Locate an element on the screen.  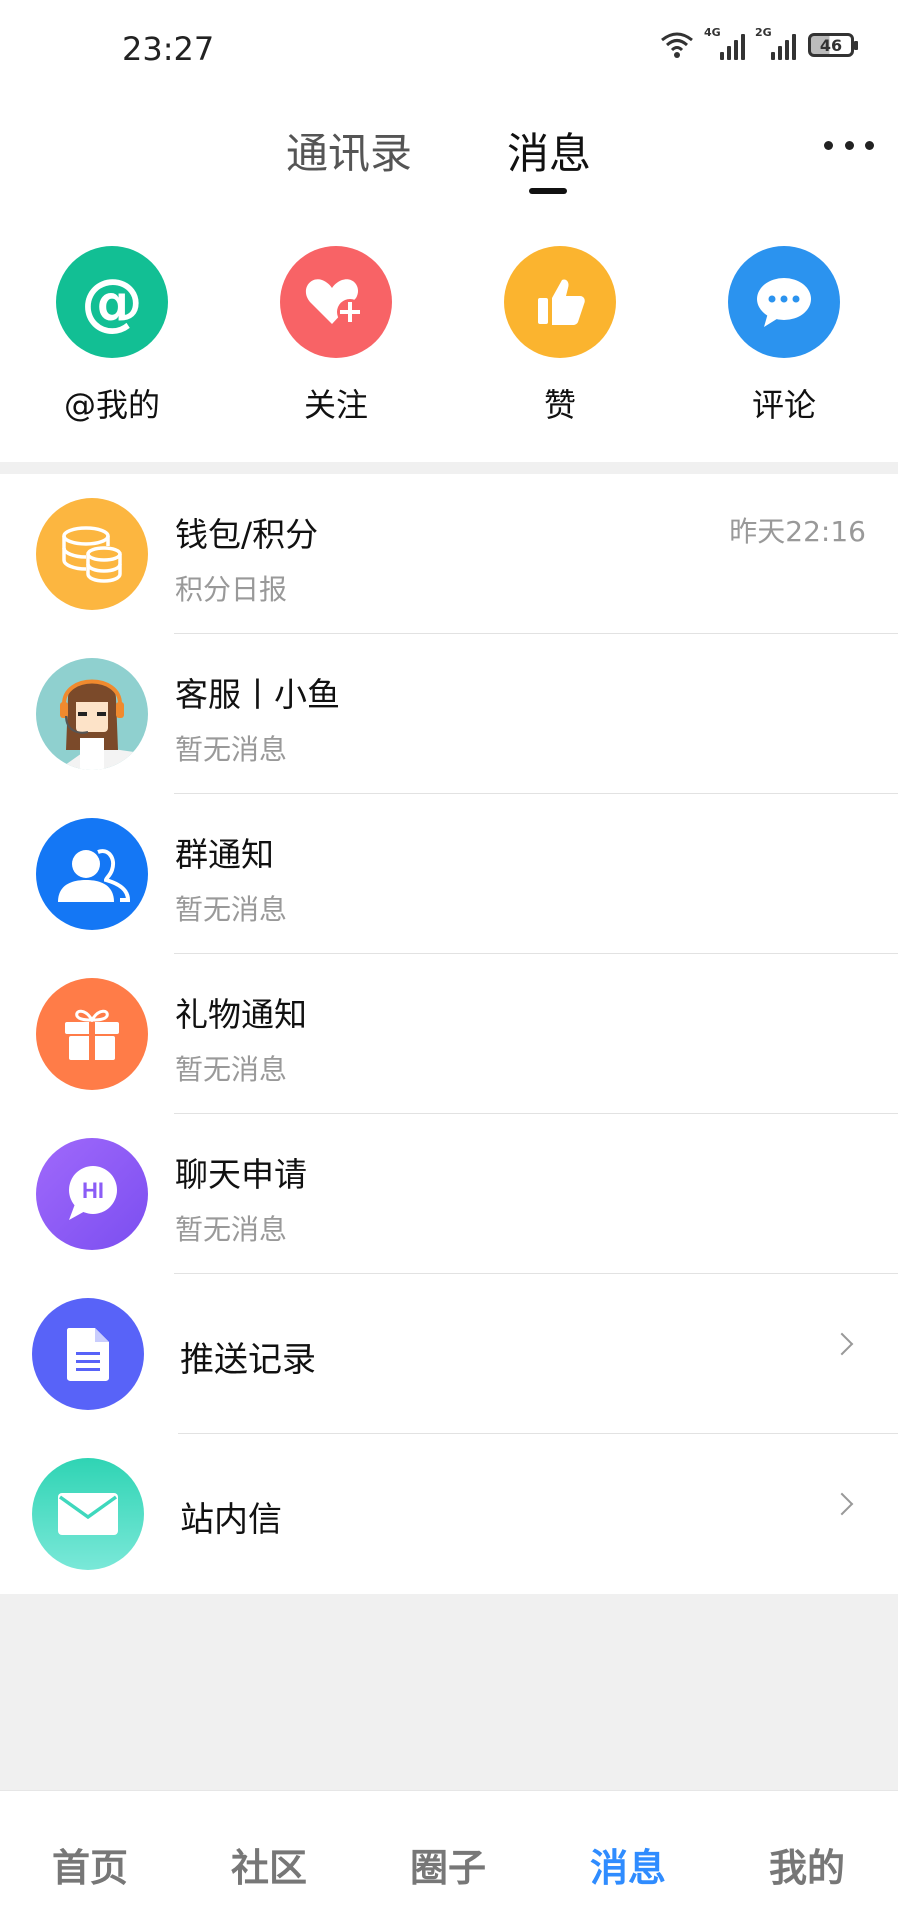
comment-bubble-icon is located at coordinates (784, 302).